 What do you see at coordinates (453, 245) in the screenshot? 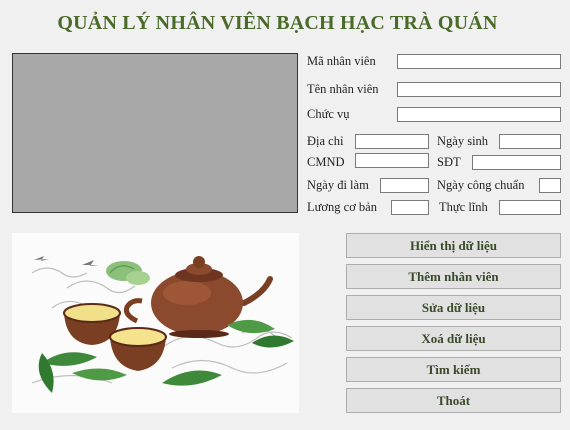
I see `display-data-button: Hiển thị dữ liệu` at bounding box center [453, 245].